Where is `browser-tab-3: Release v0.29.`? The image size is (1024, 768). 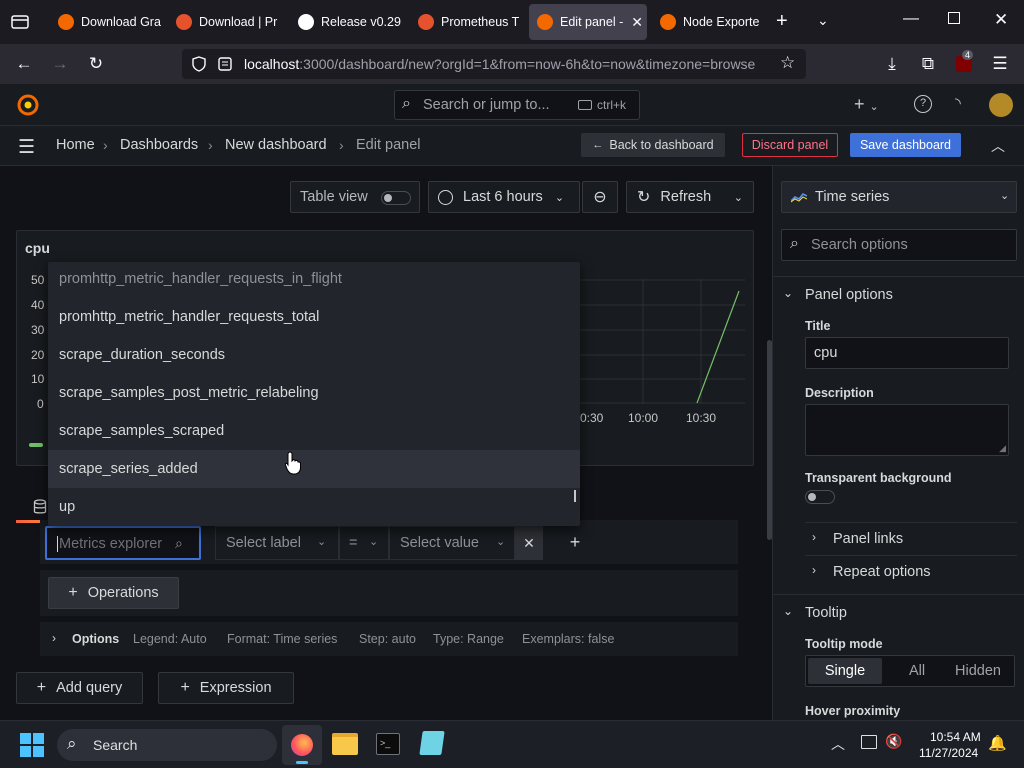
browser-tab-3: Release v0.29. is located at coordinates (346, 22).